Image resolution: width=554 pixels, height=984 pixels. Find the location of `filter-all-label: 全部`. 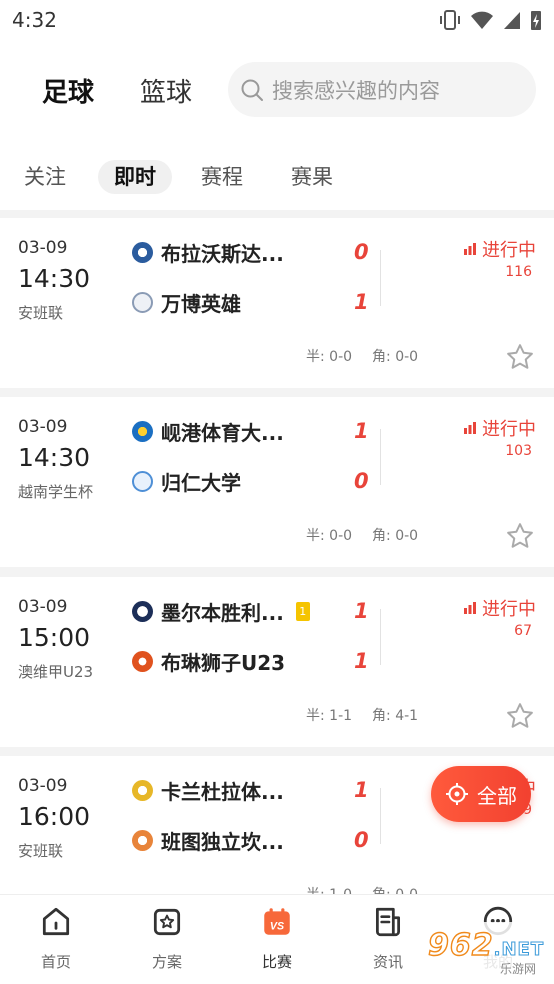

filter-all-label: 全部 is located at coordinates (497, 795).